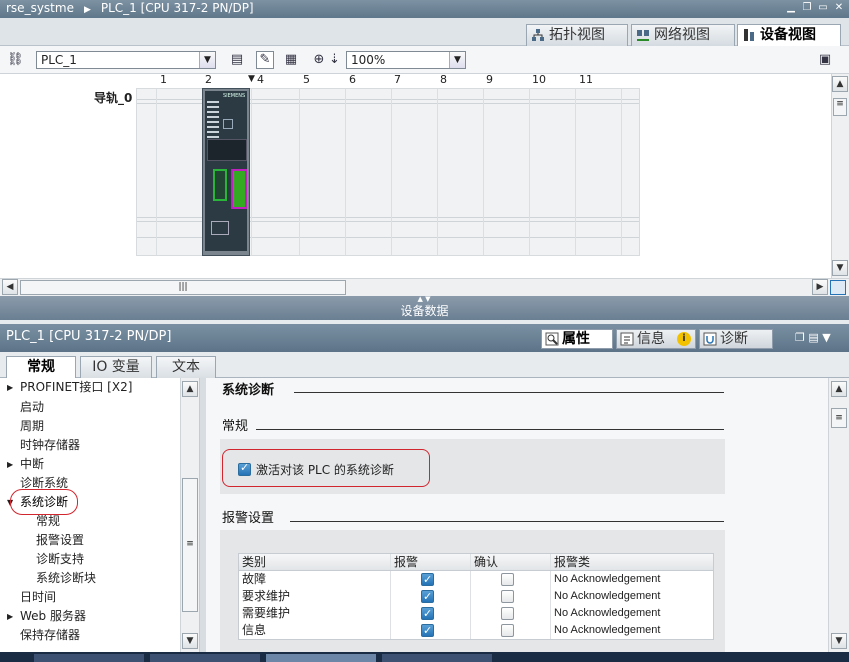 The height and width of the screenshot is (662, 849). What do you see at coordinates (397, 80) in the screenshot?
I see `slot-number: 7` at bounding box center [397, 80].